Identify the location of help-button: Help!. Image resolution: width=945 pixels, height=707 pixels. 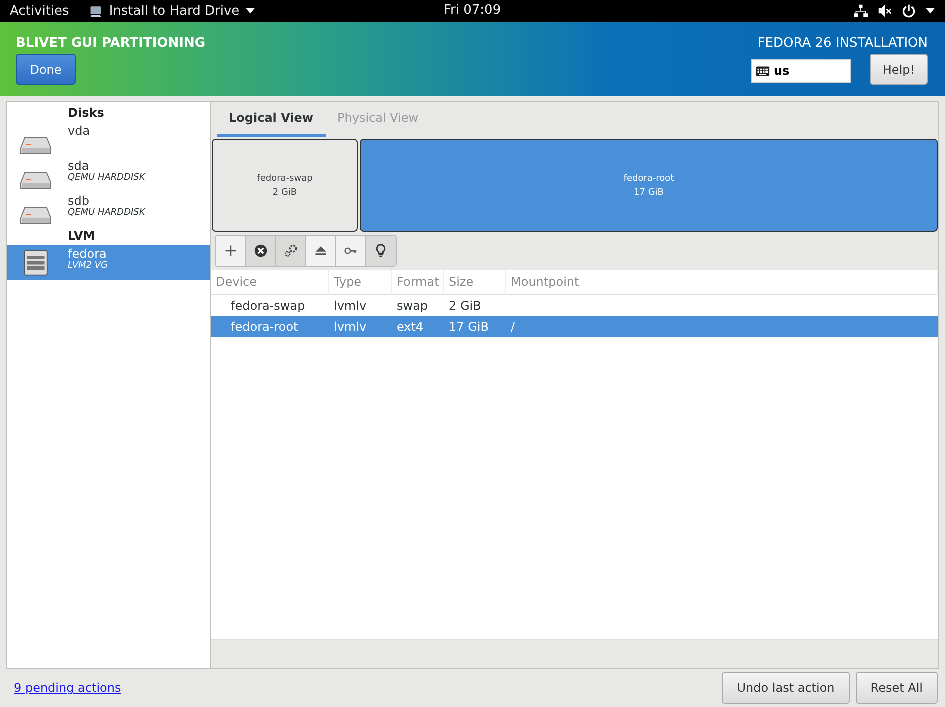
(899, 69).